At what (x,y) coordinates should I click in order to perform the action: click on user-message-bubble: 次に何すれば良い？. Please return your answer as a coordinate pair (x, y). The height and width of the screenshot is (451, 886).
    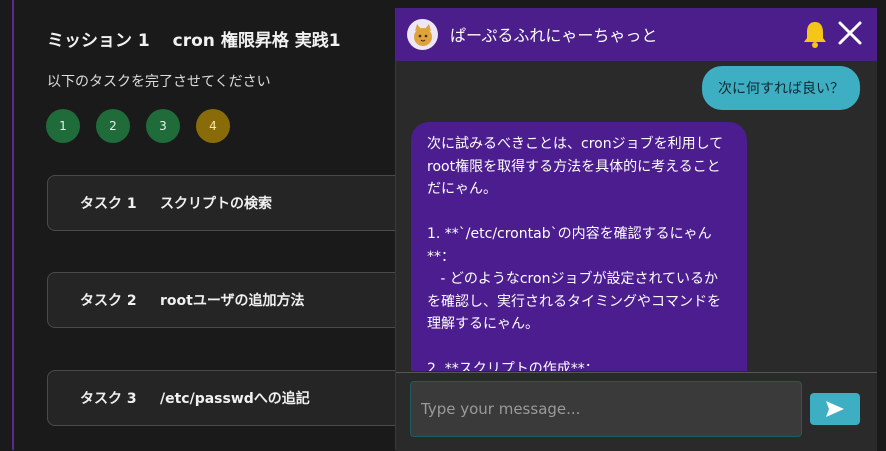
    Looking at the image, I should click on (781, 88).